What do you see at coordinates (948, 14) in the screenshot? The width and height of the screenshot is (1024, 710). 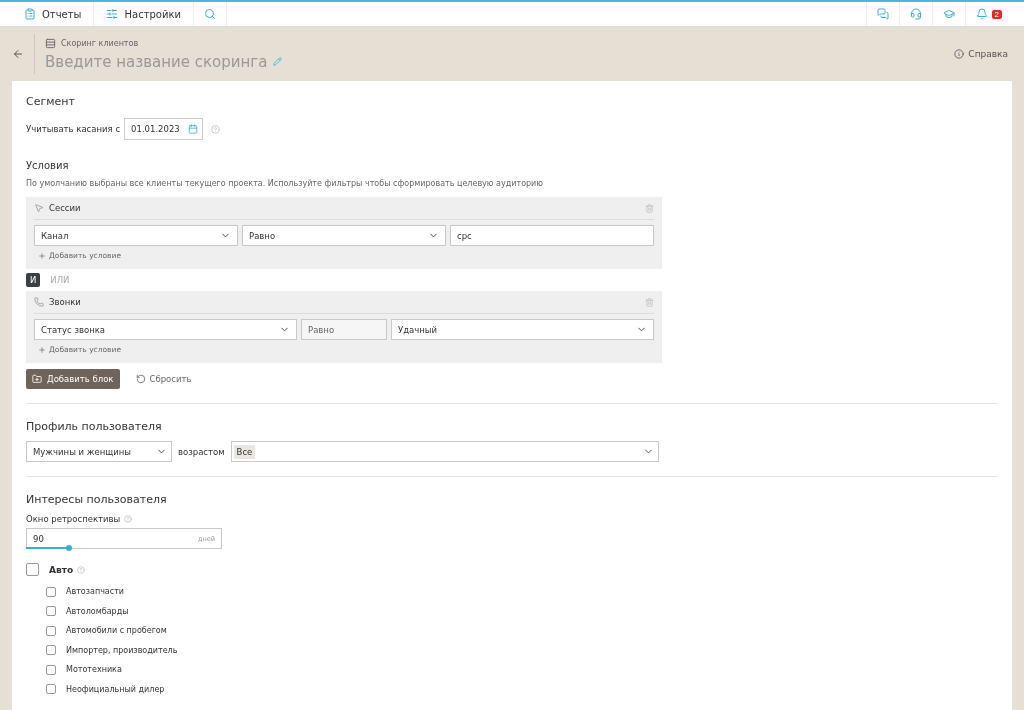 I see `graduation-cap-icon` at bounding box center [948, 14].